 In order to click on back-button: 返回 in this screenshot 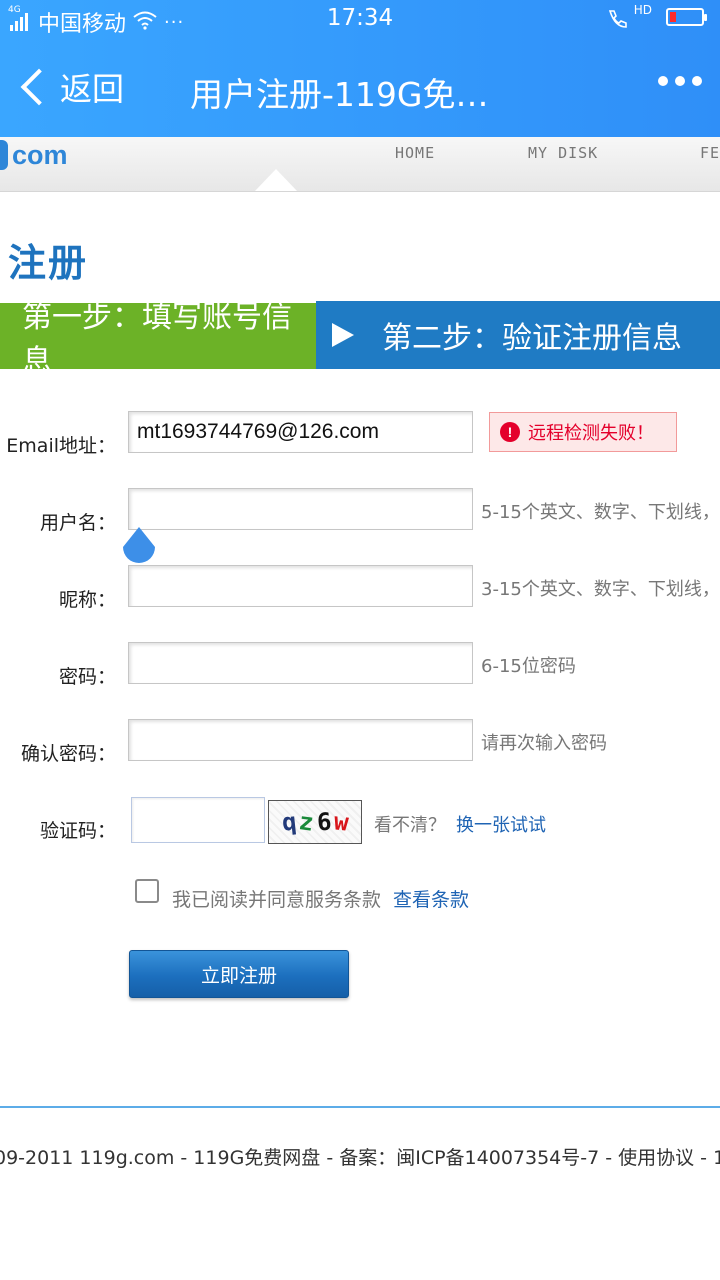, I will do `click(70, 87)`.